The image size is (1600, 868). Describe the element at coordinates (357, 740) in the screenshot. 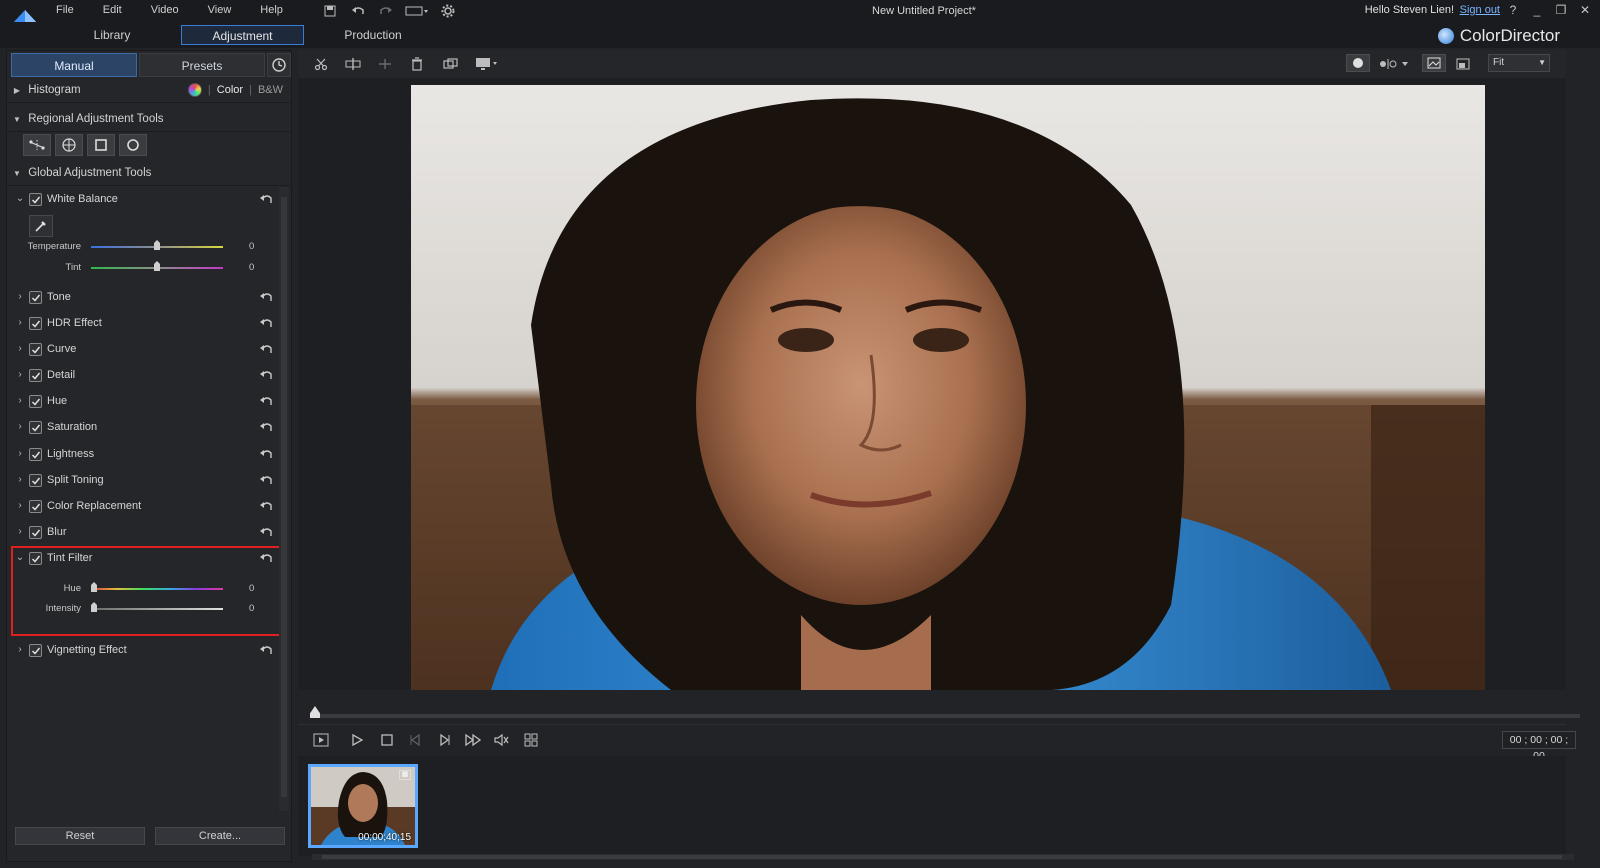

I see `play-icon` at that location.